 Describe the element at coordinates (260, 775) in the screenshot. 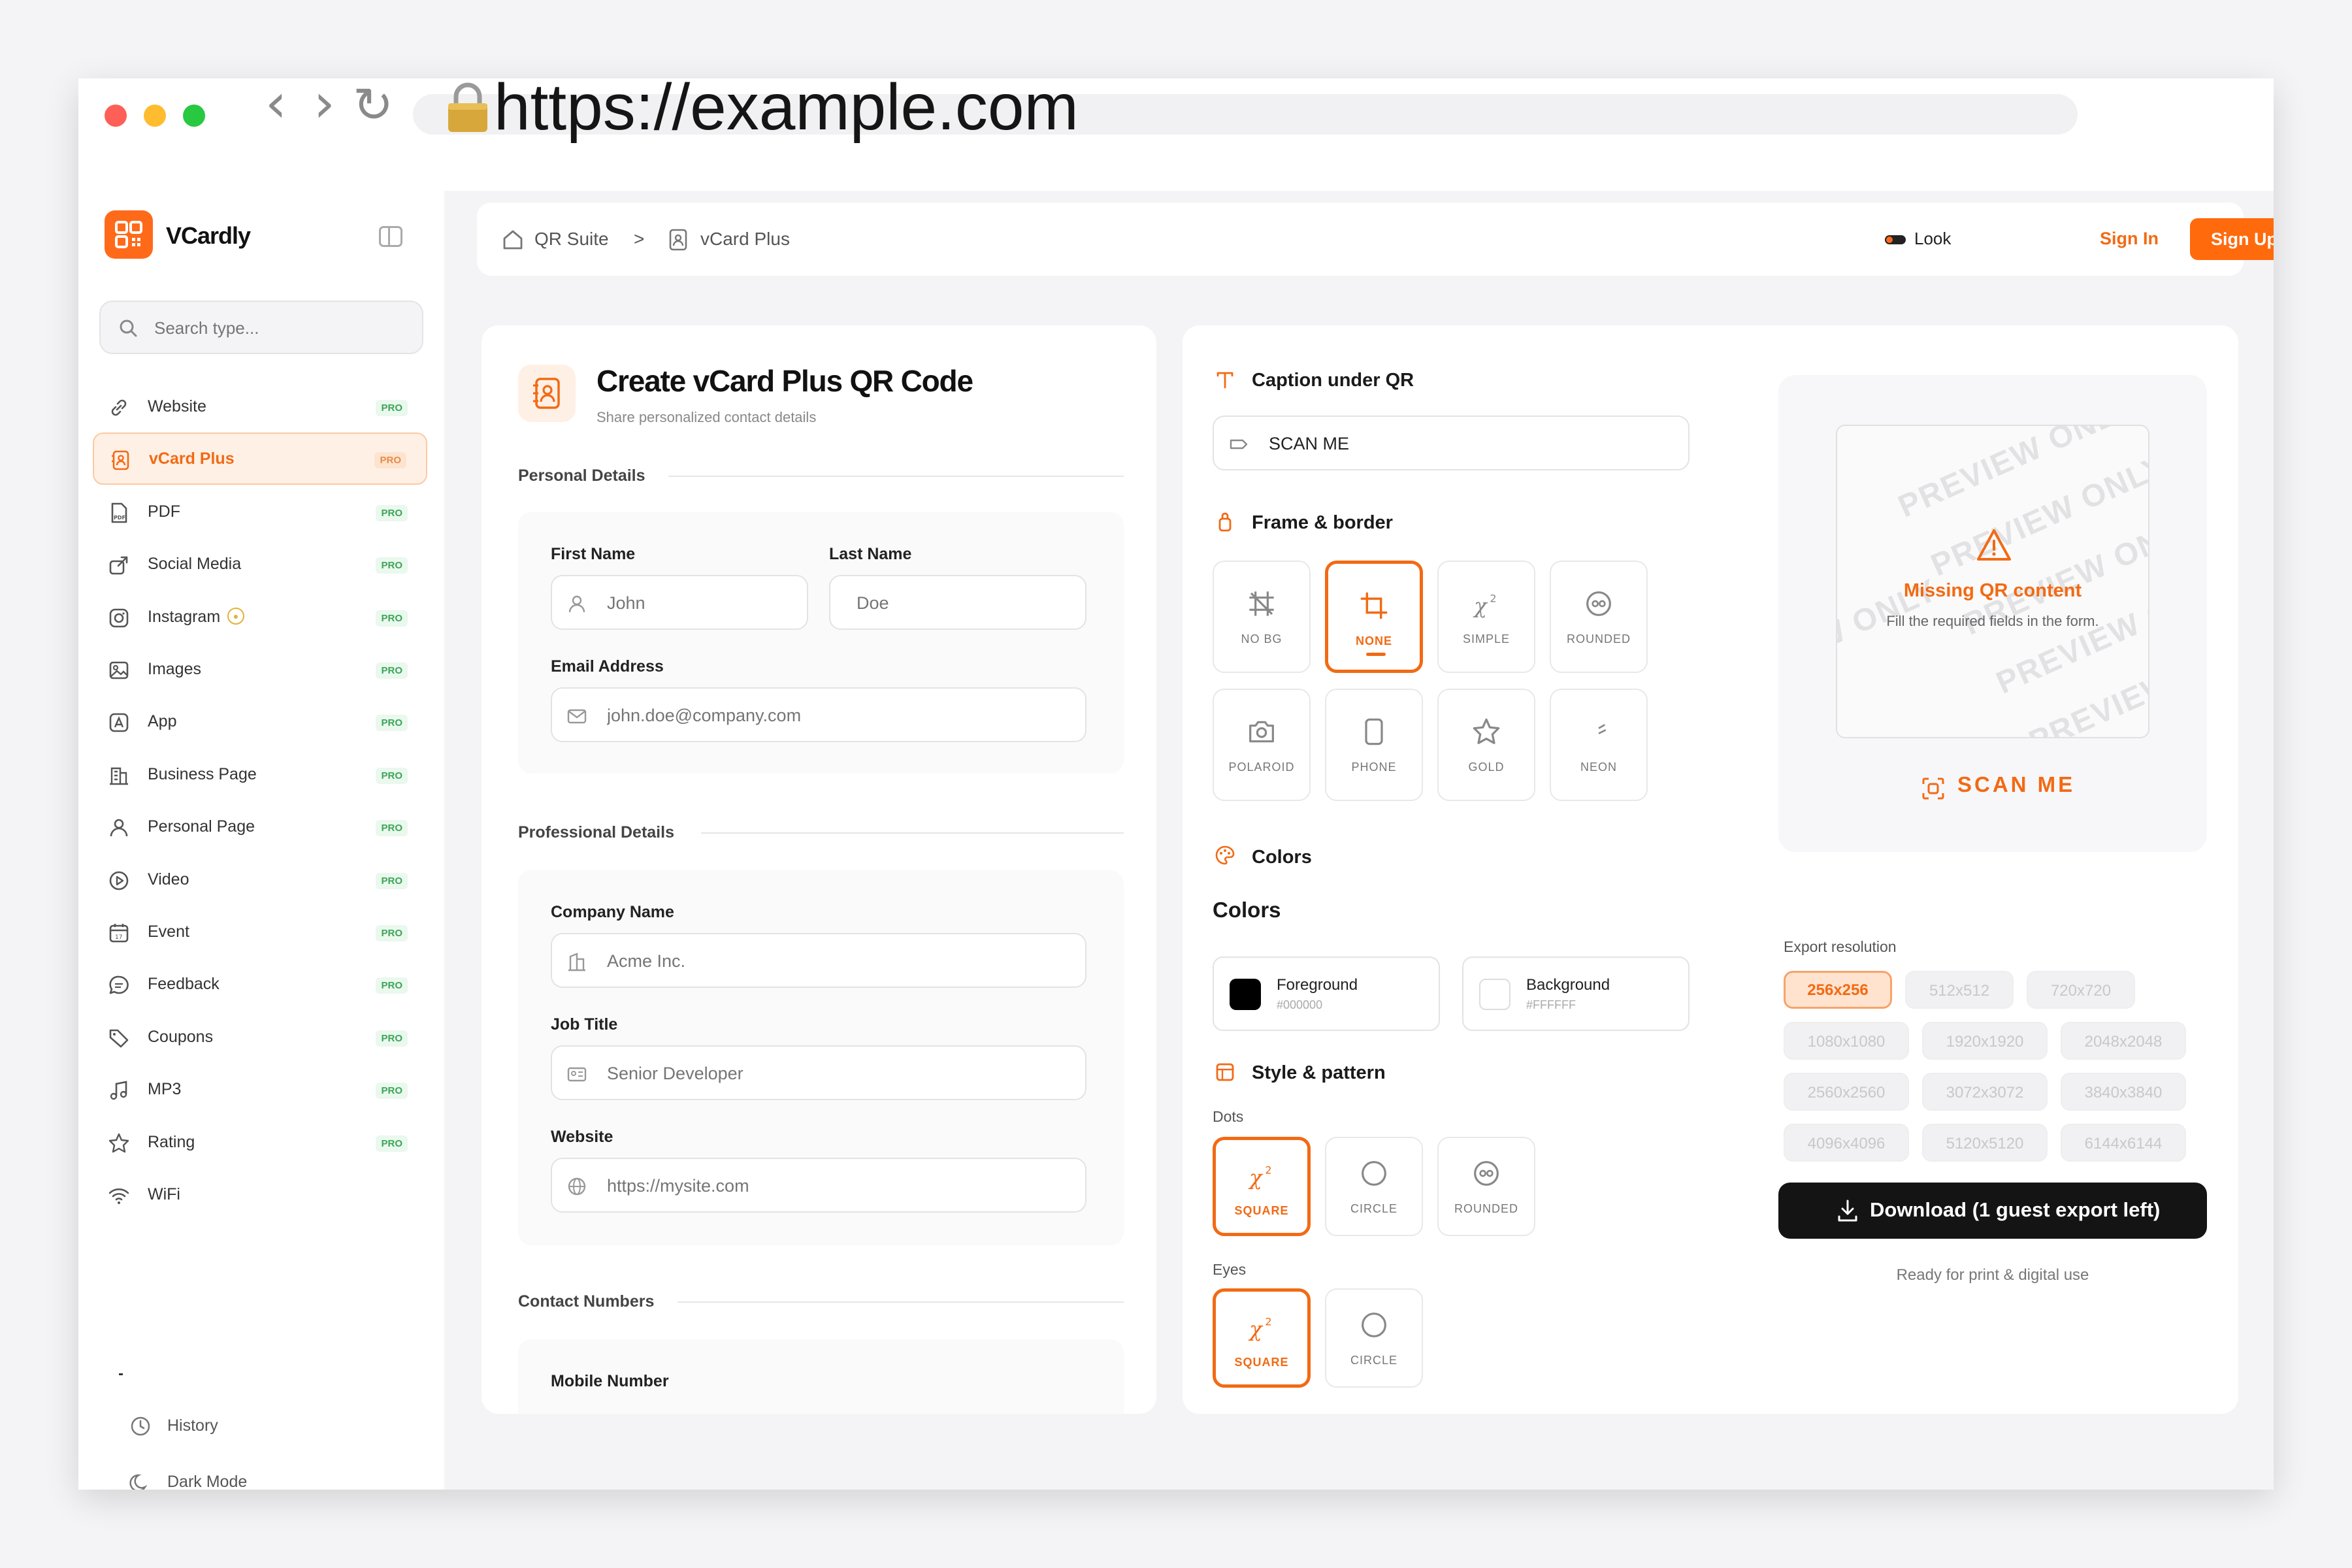

I see `sidebar-item-business-page: Business Page PRO` at that location.